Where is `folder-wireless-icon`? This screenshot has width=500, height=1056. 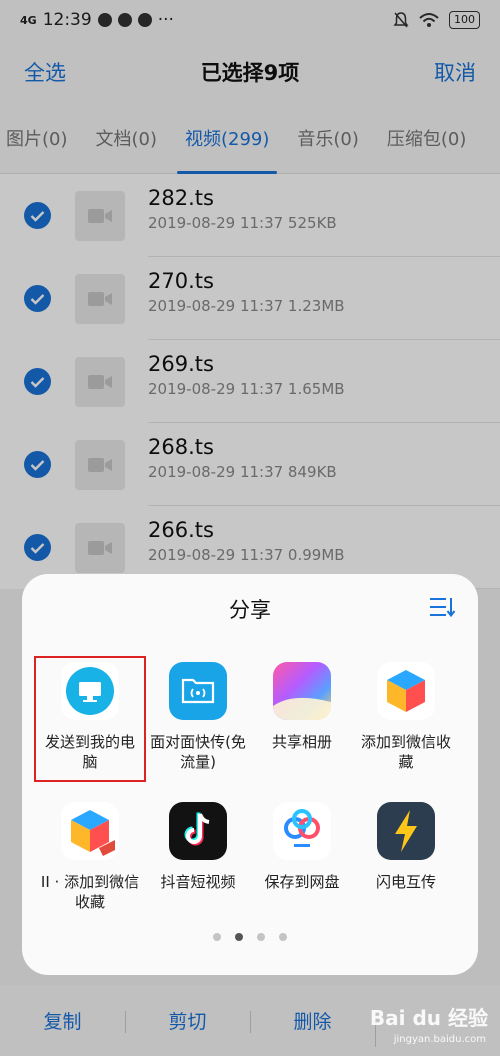
folder-wireless-icon is located at coordinates (198, 691).